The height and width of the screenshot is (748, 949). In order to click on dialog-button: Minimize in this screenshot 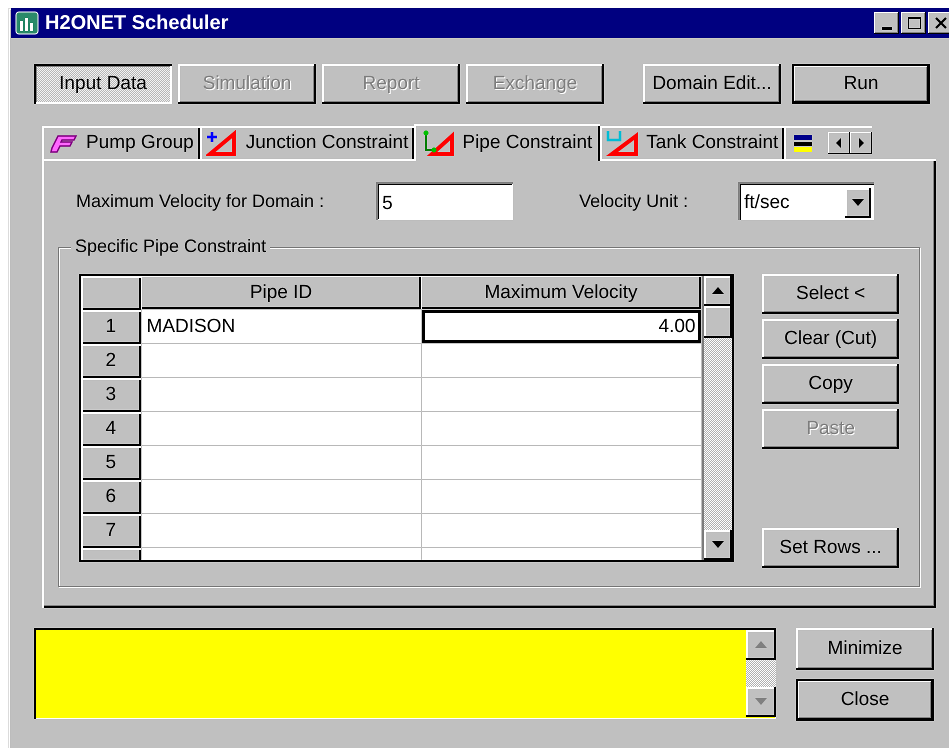, I will do `click(865, 649)`.